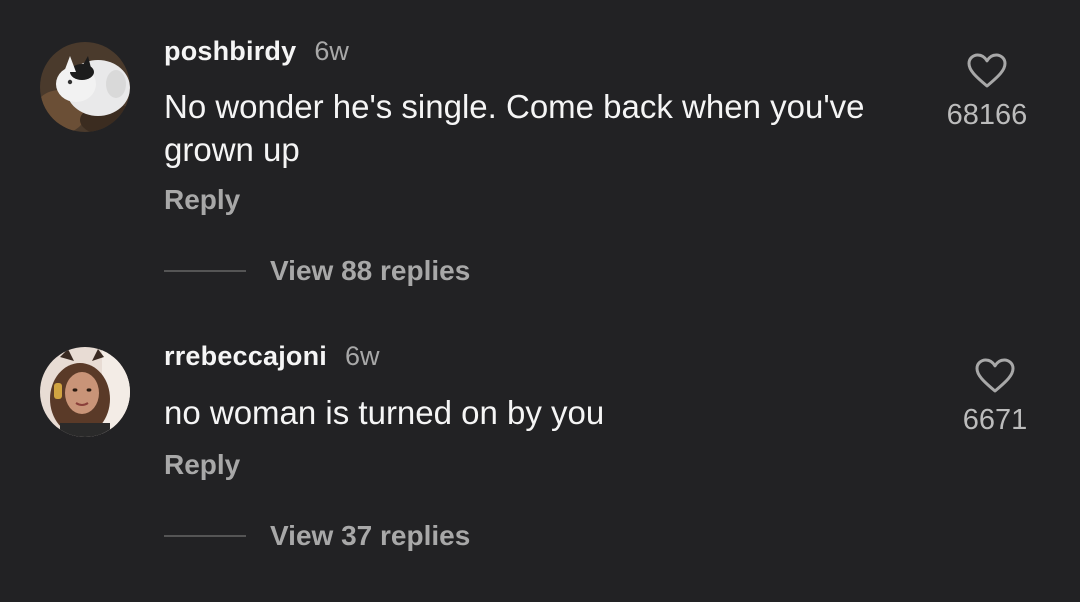 The image size is (1080, 602). What do you see at coordinates (995, 420) in the screenshot?
I see `like-count: 6671` at bounding box center [995, 420].